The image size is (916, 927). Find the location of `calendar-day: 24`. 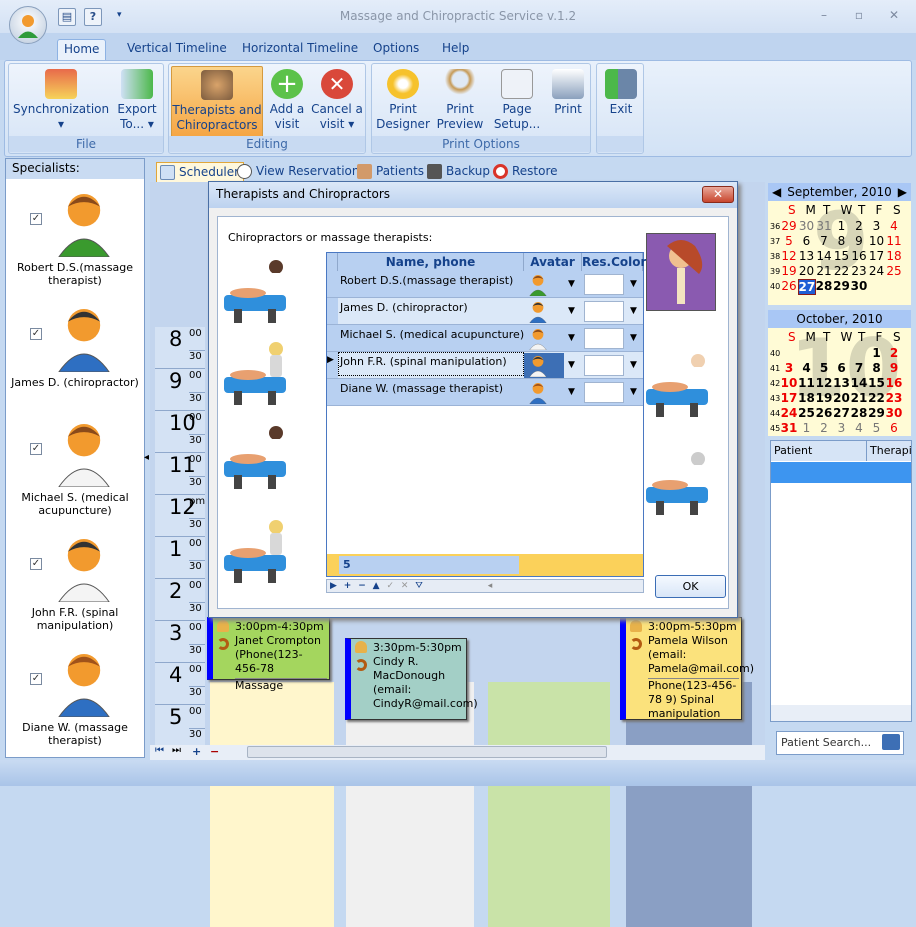

calendar-day: 24 is located at coordinates (789, 413).